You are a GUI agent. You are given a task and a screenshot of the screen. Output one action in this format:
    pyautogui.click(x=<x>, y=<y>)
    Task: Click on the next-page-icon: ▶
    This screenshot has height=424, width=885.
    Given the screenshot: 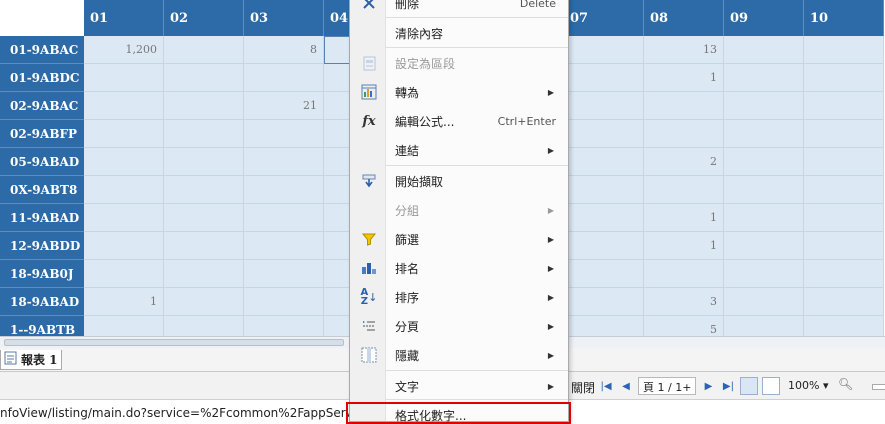 What is the action you would take?
    pyautogui.click(x=708, y=386)
    